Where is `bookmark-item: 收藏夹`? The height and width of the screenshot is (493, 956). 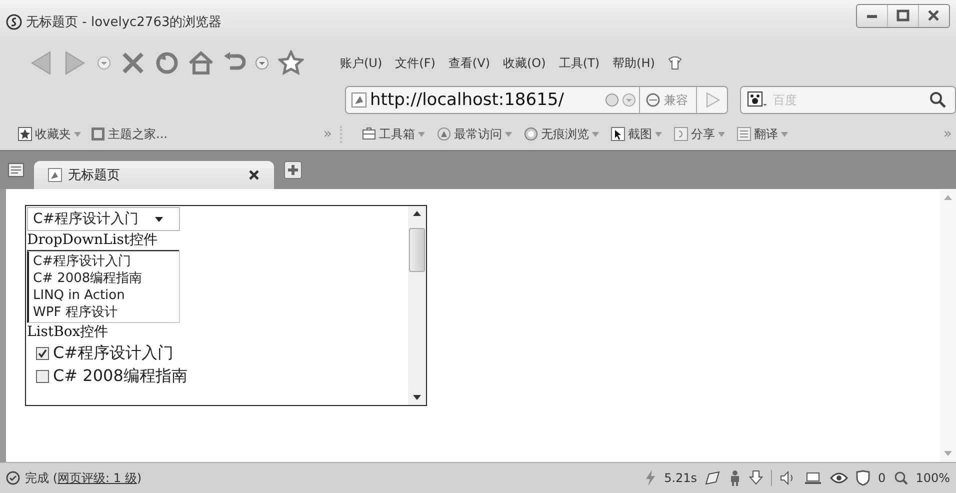
bookmark-item: 收藏夹 is located at coordinates (49, 134).